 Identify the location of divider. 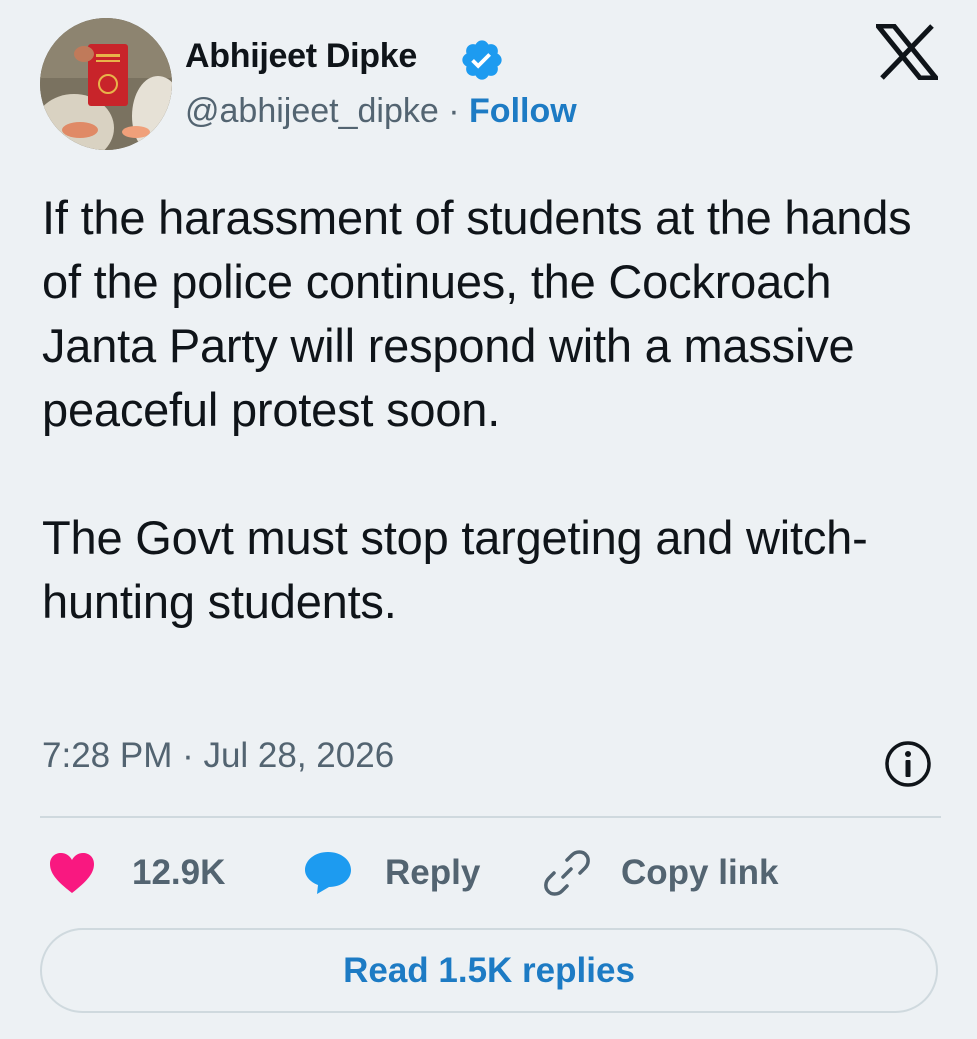
(490, 817).